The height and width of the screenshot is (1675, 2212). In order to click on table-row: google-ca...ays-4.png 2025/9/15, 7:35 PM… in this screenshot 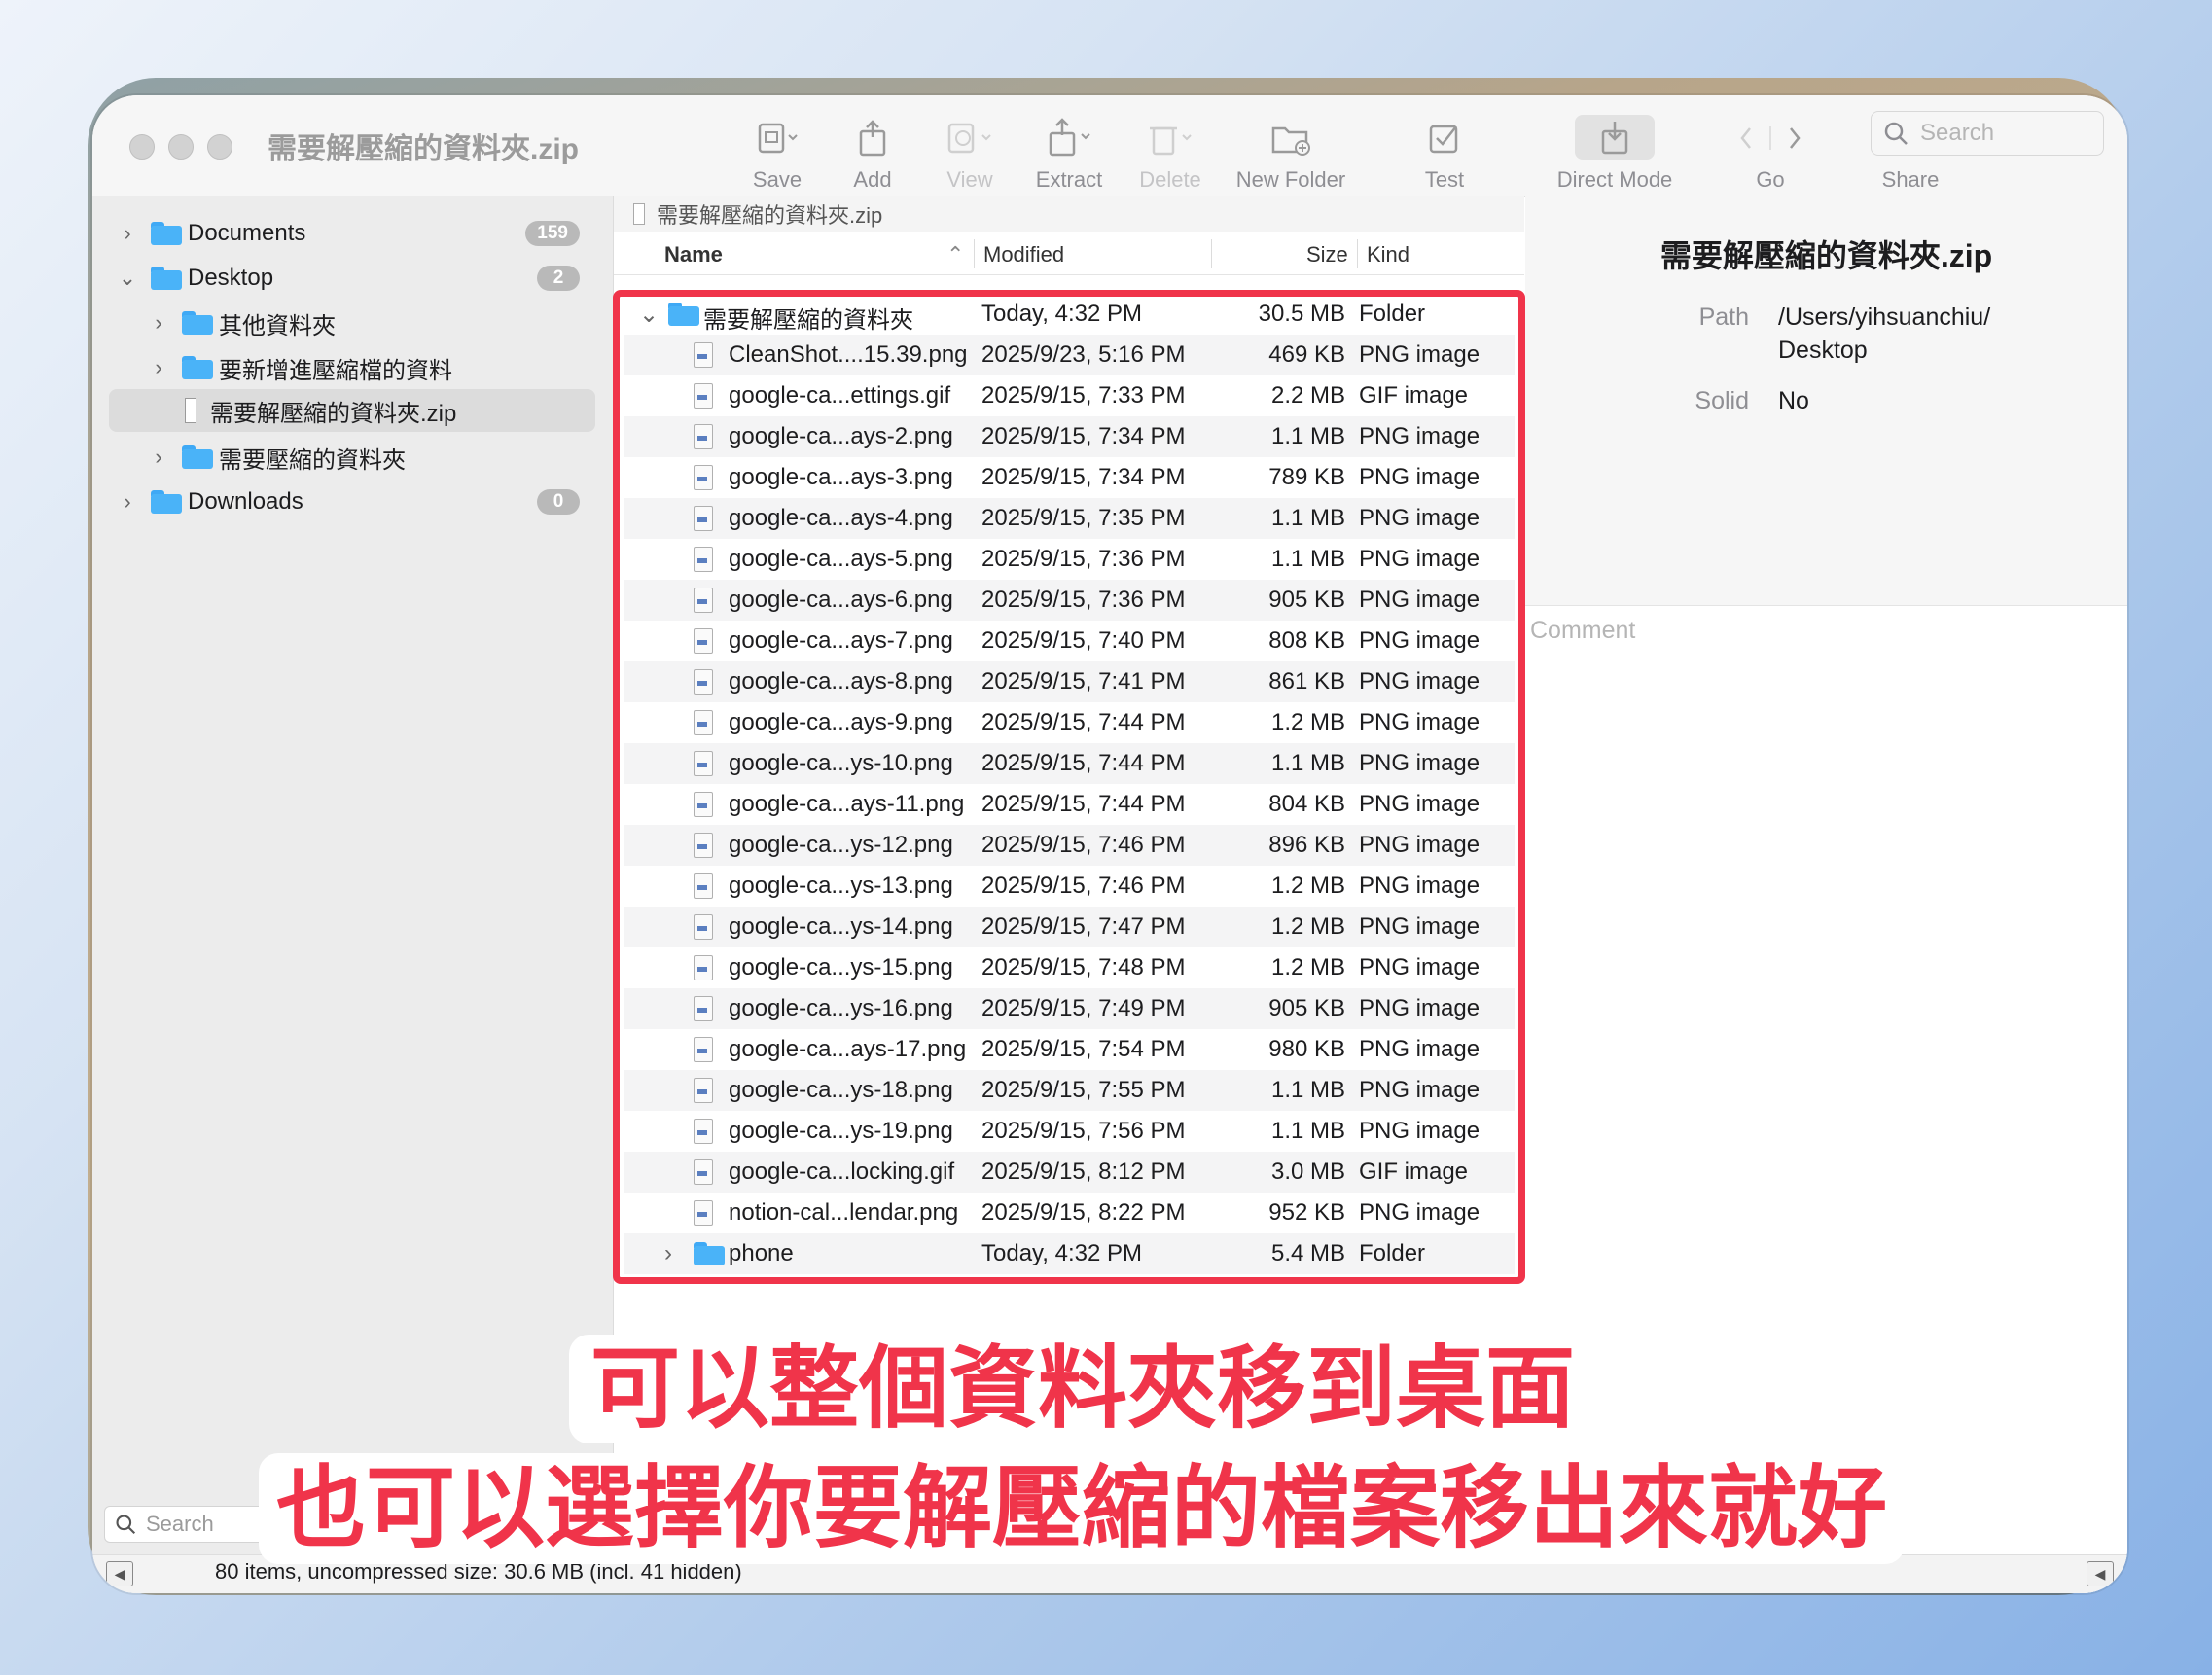, I will do `click(1069, 518)`.